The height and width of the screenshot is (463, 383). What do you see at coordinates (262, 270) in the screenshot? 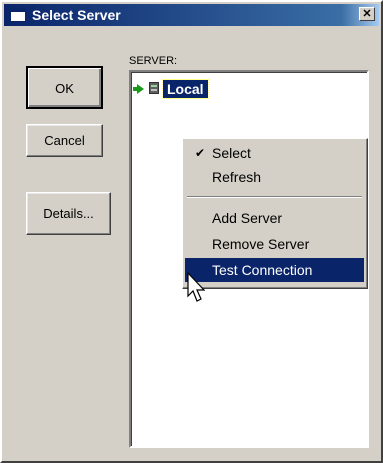
I see `menu-item-label: Test Connection` at bounding box center [262, 270].